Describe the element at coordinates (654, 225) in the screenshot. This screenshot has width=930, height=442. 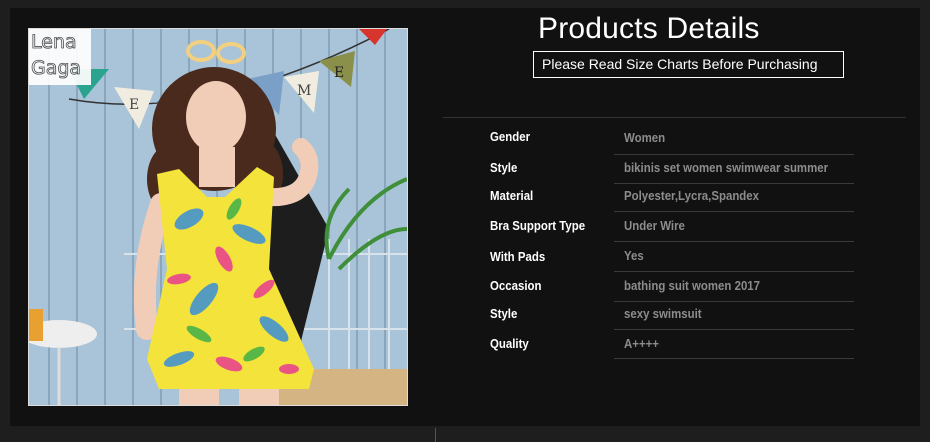
I see `spec-value: Under Wire` at that location.